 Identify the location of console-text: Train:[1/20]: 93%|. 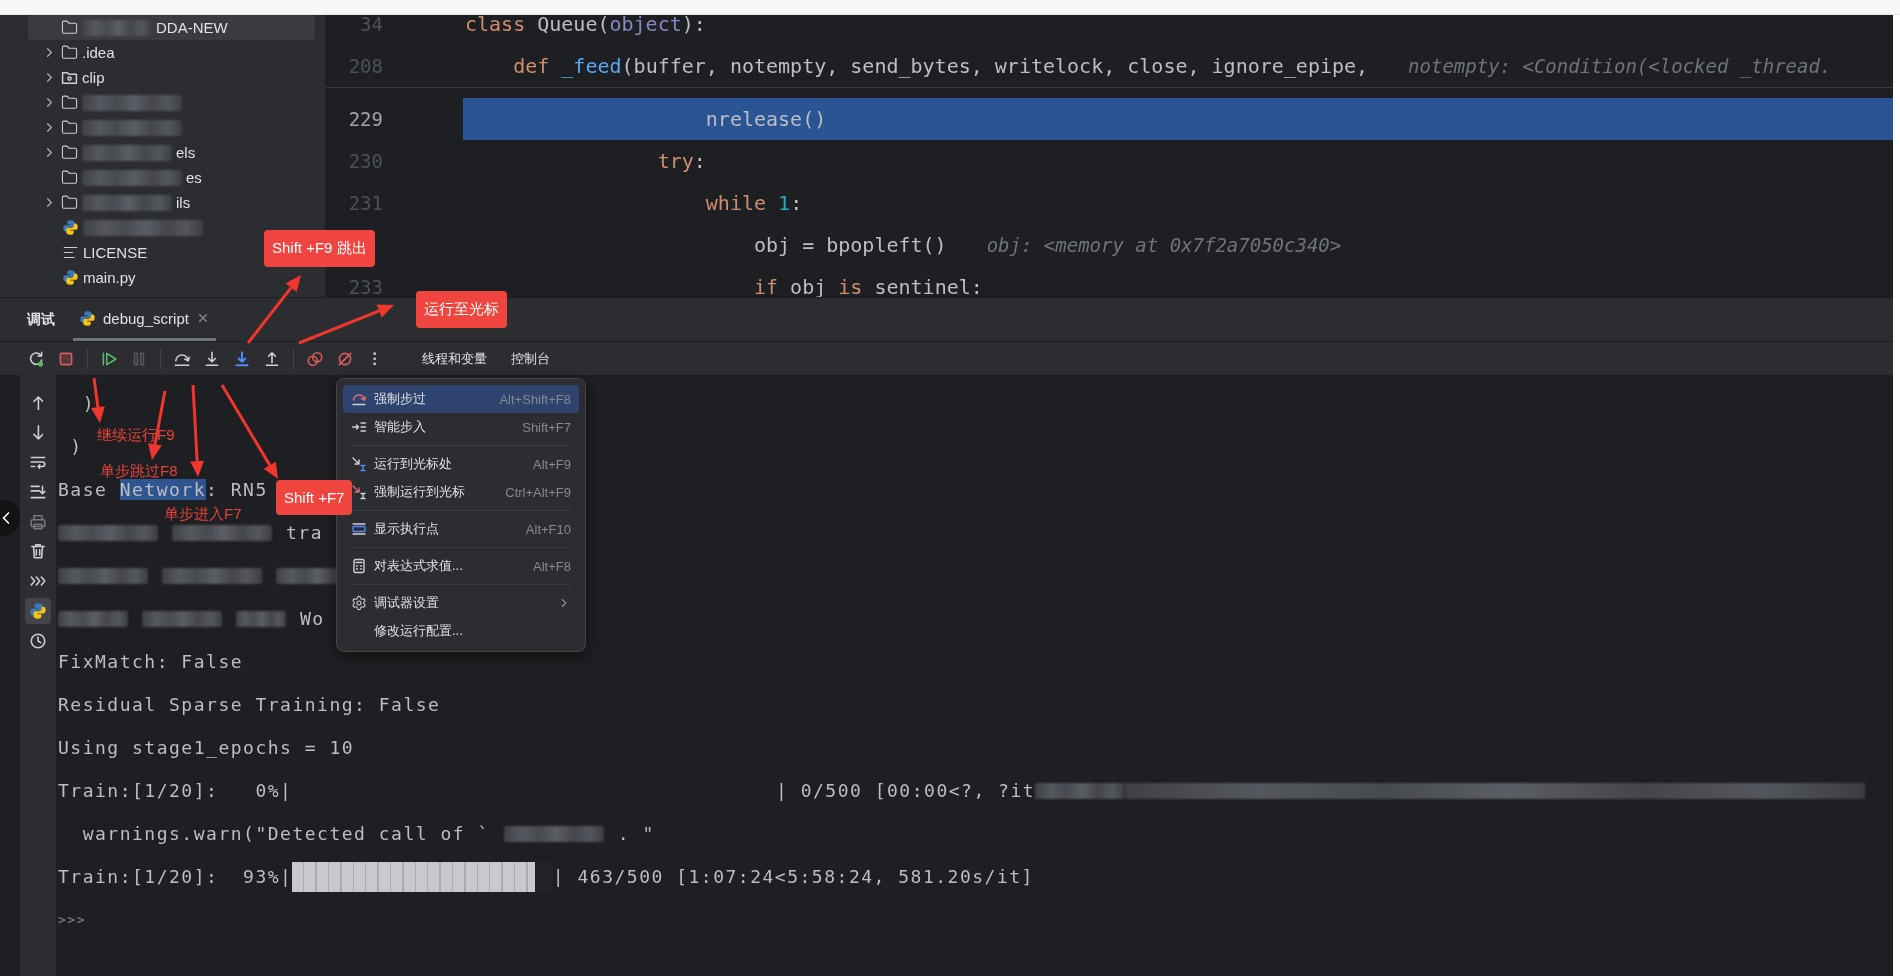
(175, 876).